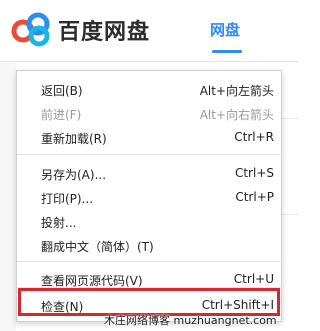  What do you see at coordinates (236, 115) in the screenshot?
I see `menu-item-shortcut: Alt+向右箭头` at bounding box center [236, 115].